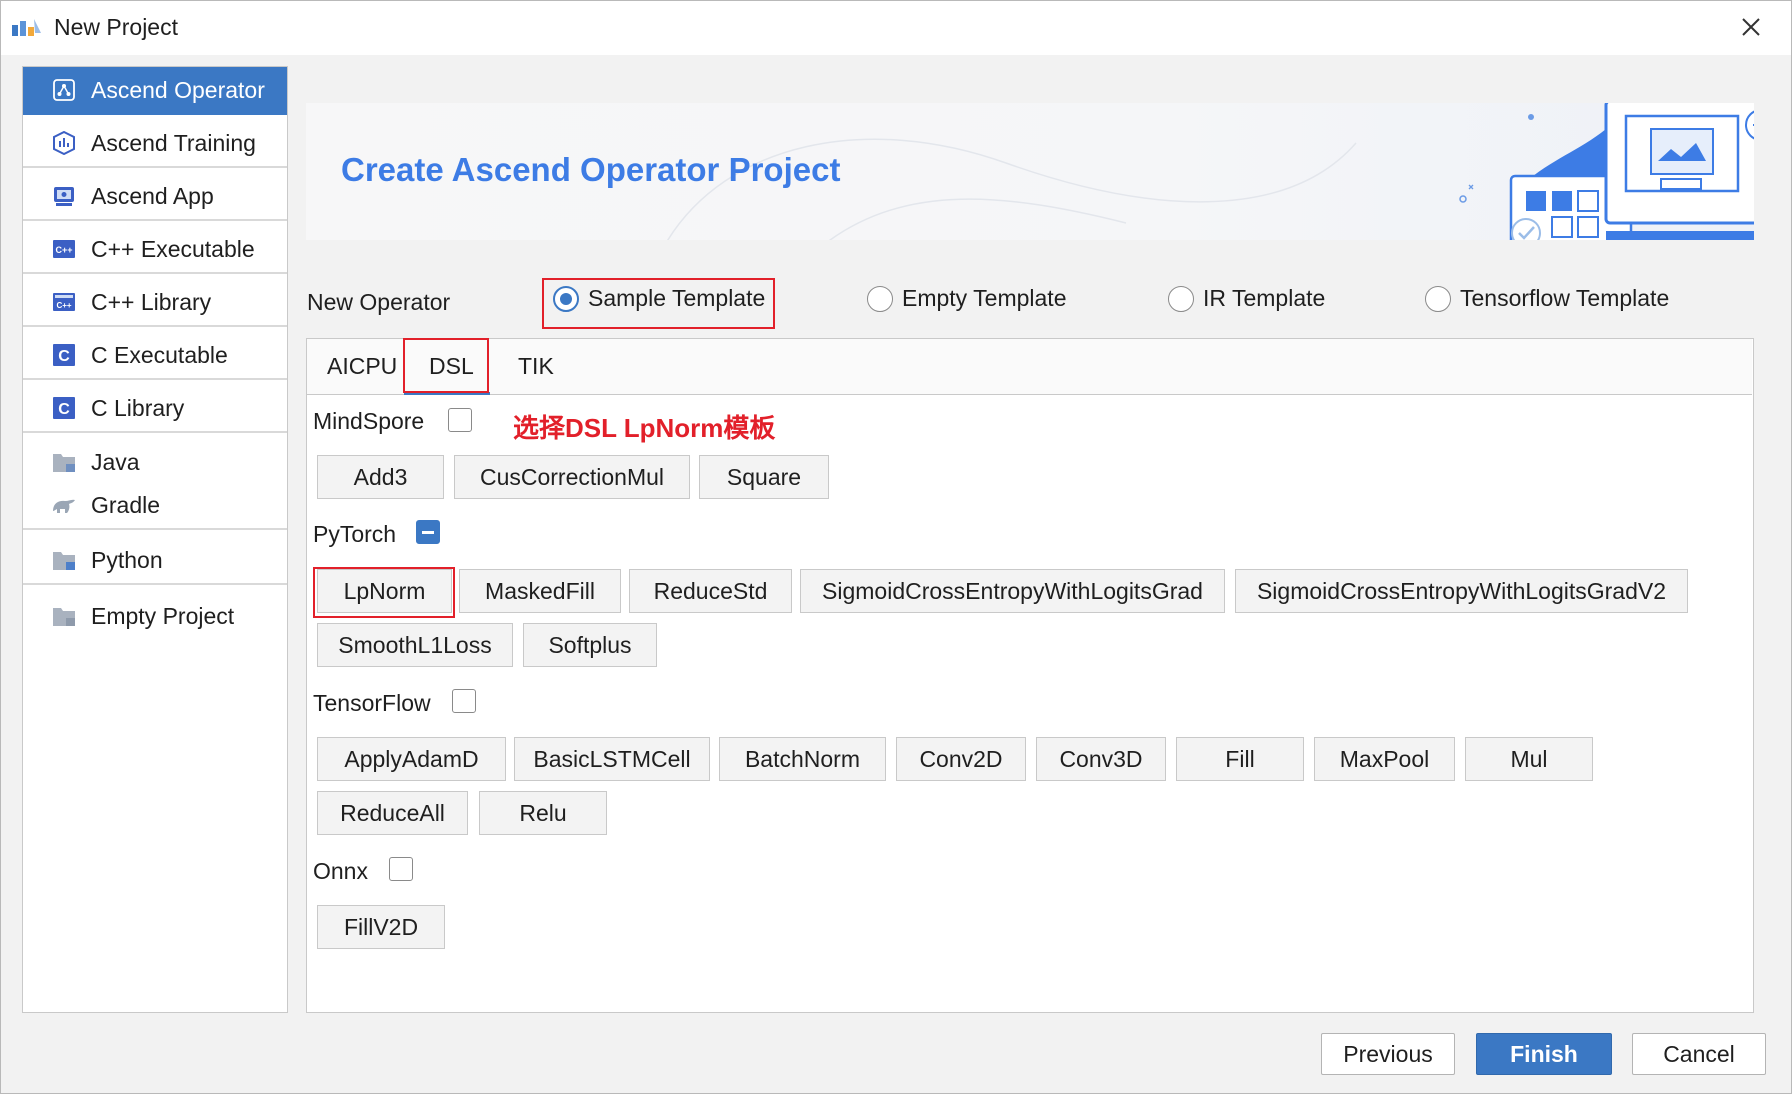 The image size is (1792, 1094). I want to click on mindspore-label: MindSpore, so click(369, 421).